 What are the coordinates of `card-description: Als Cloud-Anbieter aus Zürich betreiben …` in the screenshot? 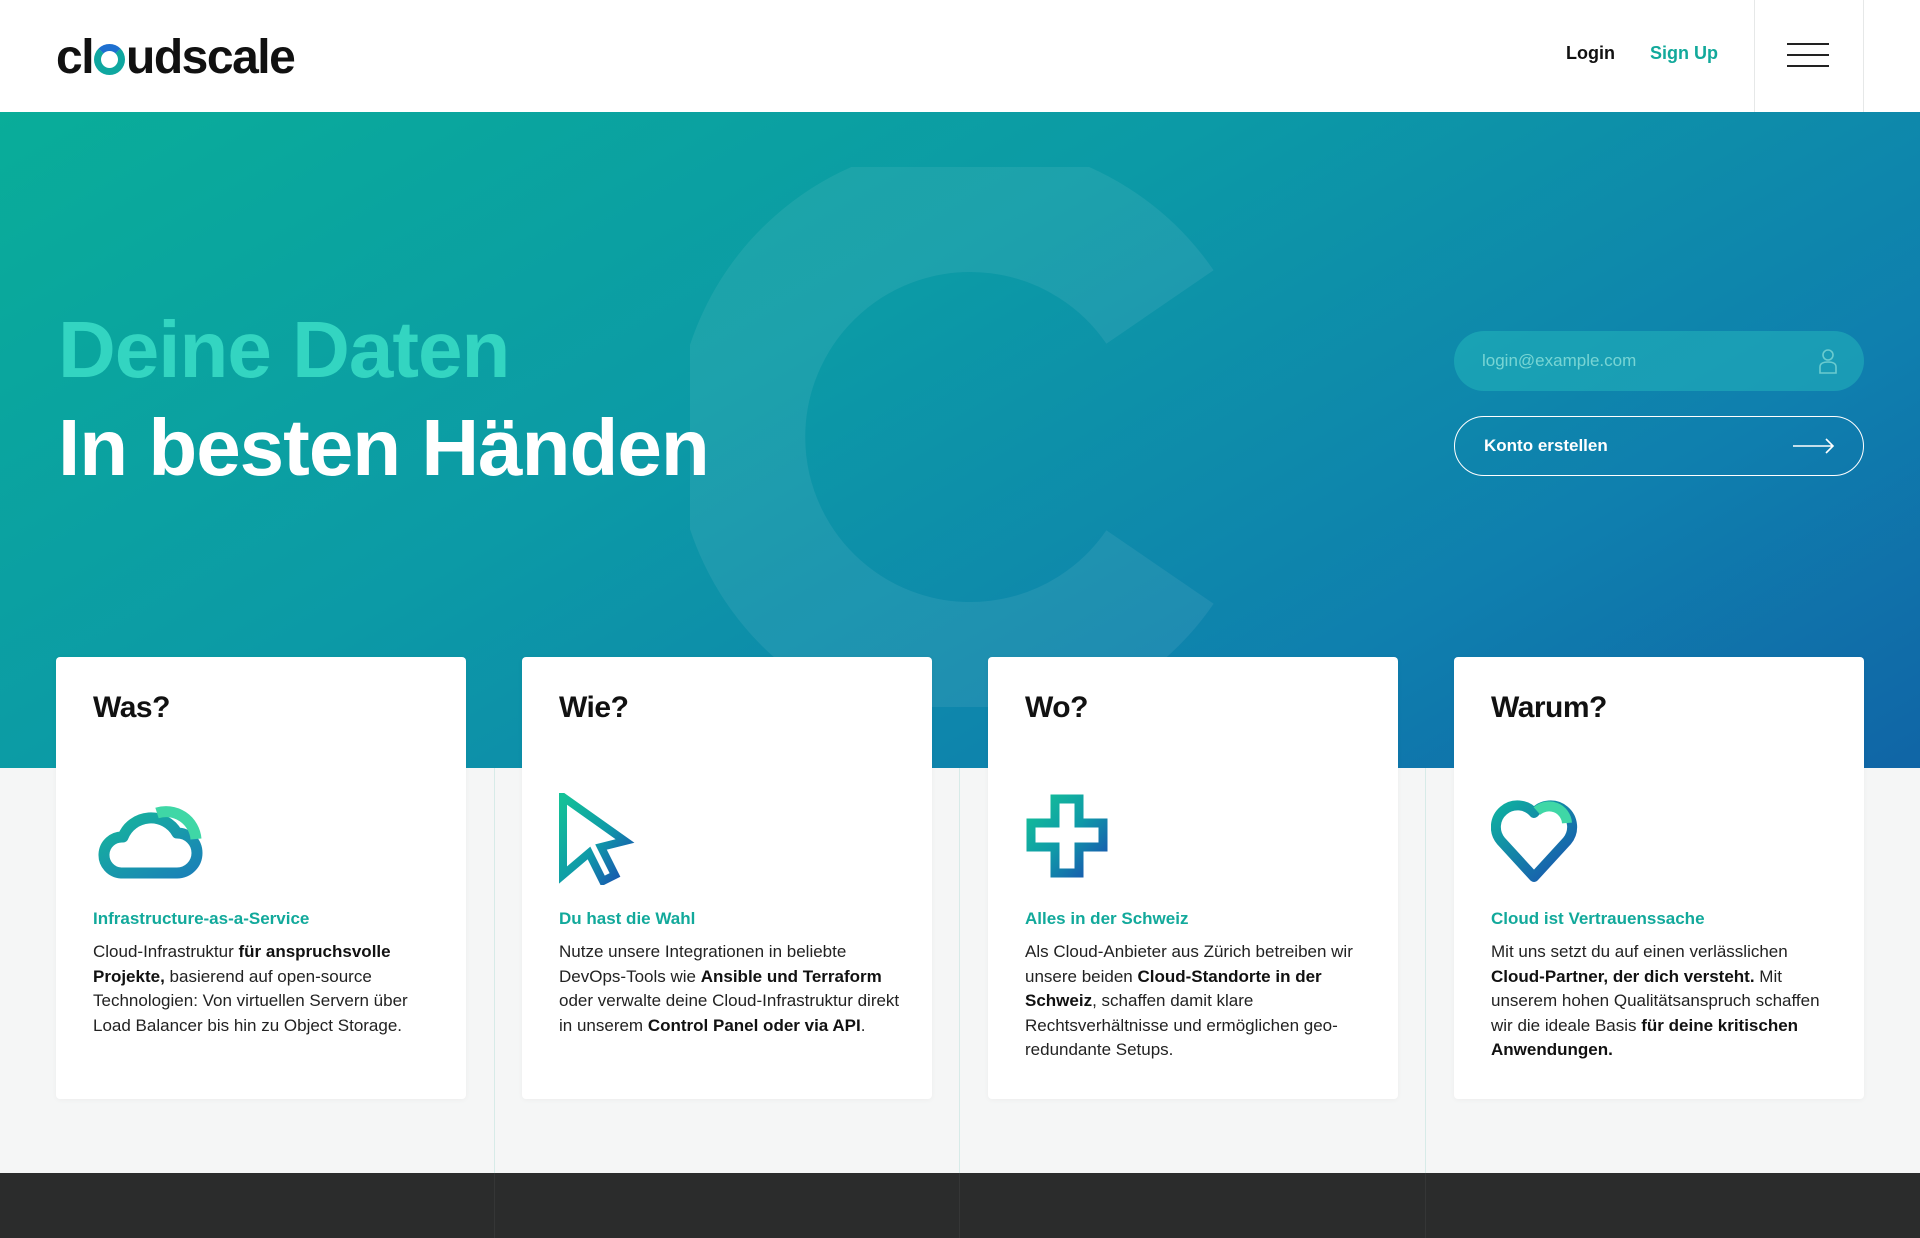 It's located at (1197, 1001).